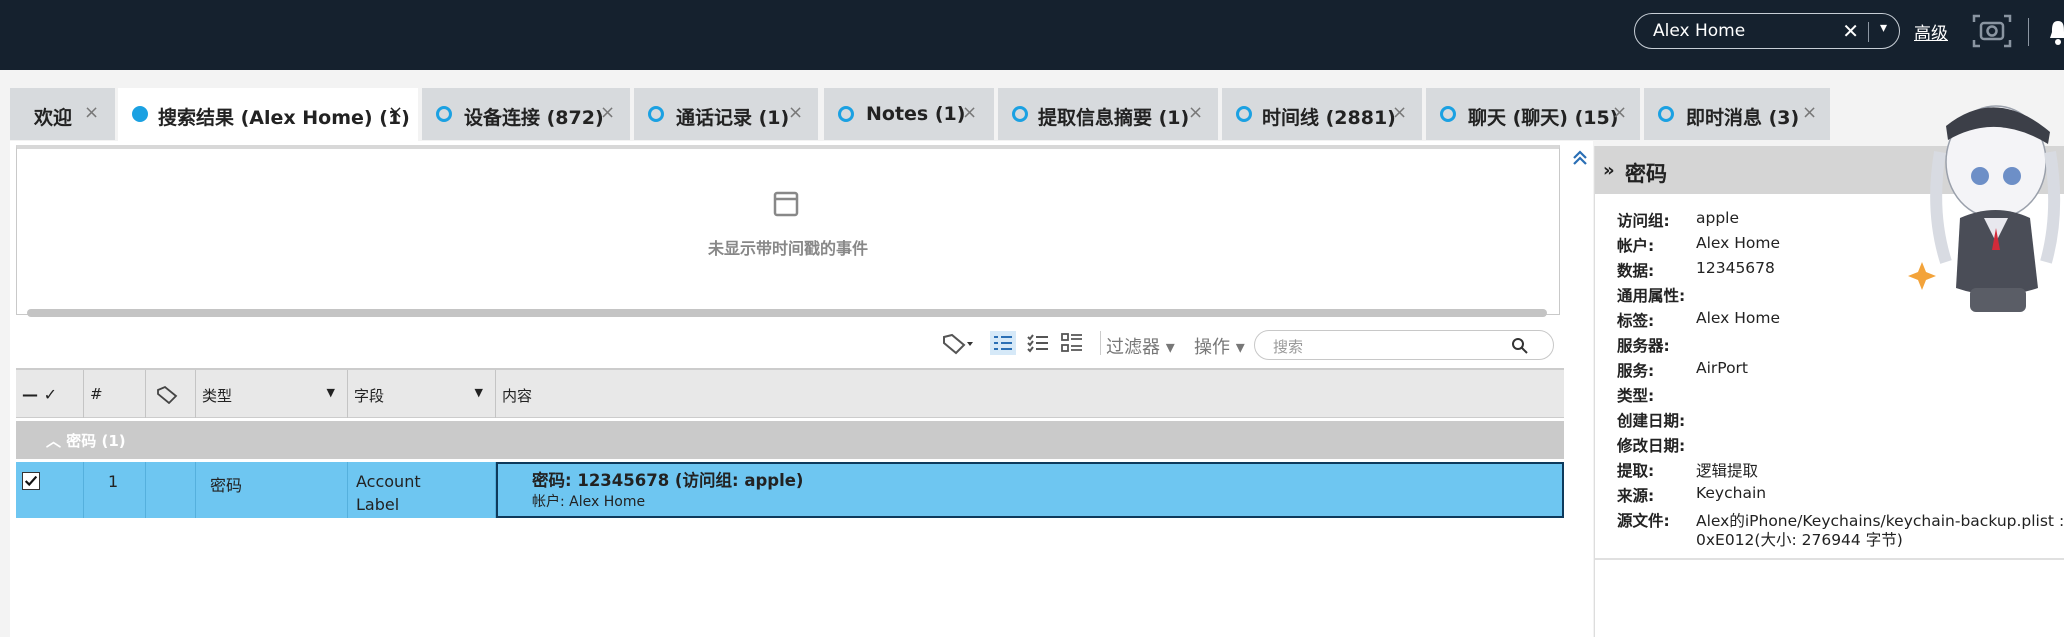 This screenshot has width=2064, height=637. I want to click on search-divider, so click(1868, 32).